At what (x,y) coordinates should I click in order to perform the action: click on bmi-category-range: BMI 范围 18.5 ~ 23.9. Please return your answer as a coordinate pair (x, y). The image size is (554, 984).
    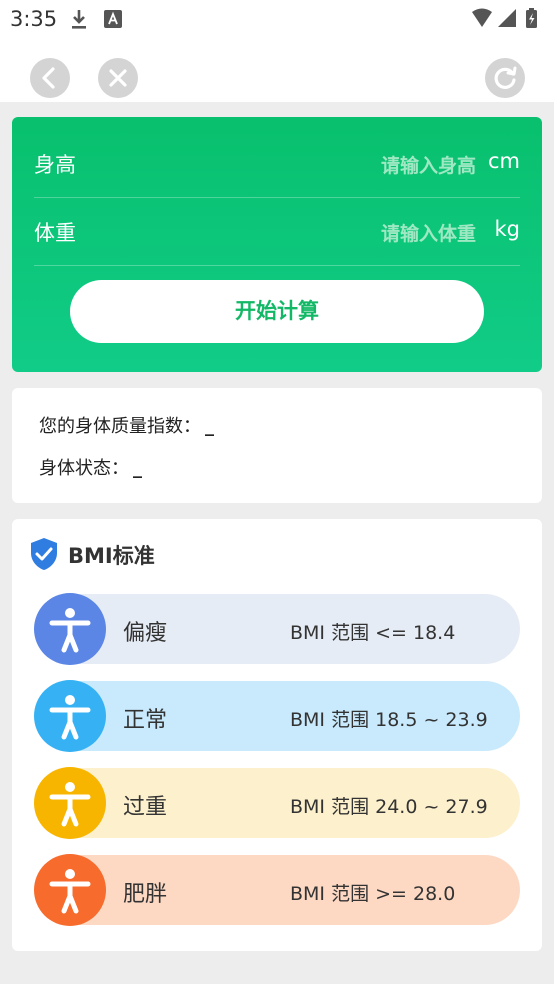
    Looking at the image, I should click on (389, 720).